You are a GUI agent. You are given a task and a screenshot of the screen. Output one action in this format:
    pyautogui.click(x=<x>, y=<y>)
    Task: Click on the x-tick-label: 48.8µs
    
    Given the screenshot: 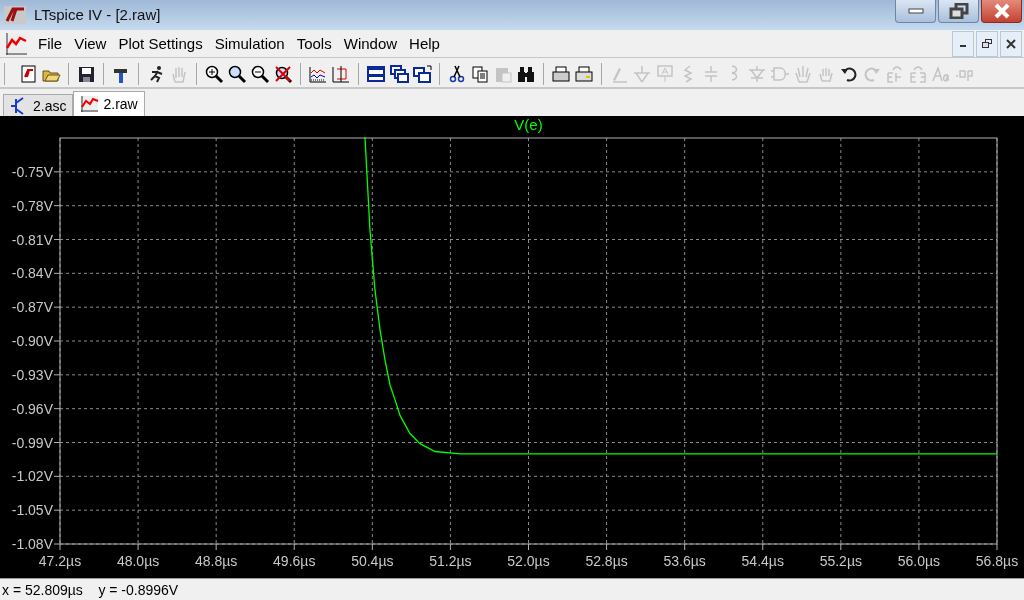 What is the action you would take?
    pyautogui.click(x=216, y=561)
    